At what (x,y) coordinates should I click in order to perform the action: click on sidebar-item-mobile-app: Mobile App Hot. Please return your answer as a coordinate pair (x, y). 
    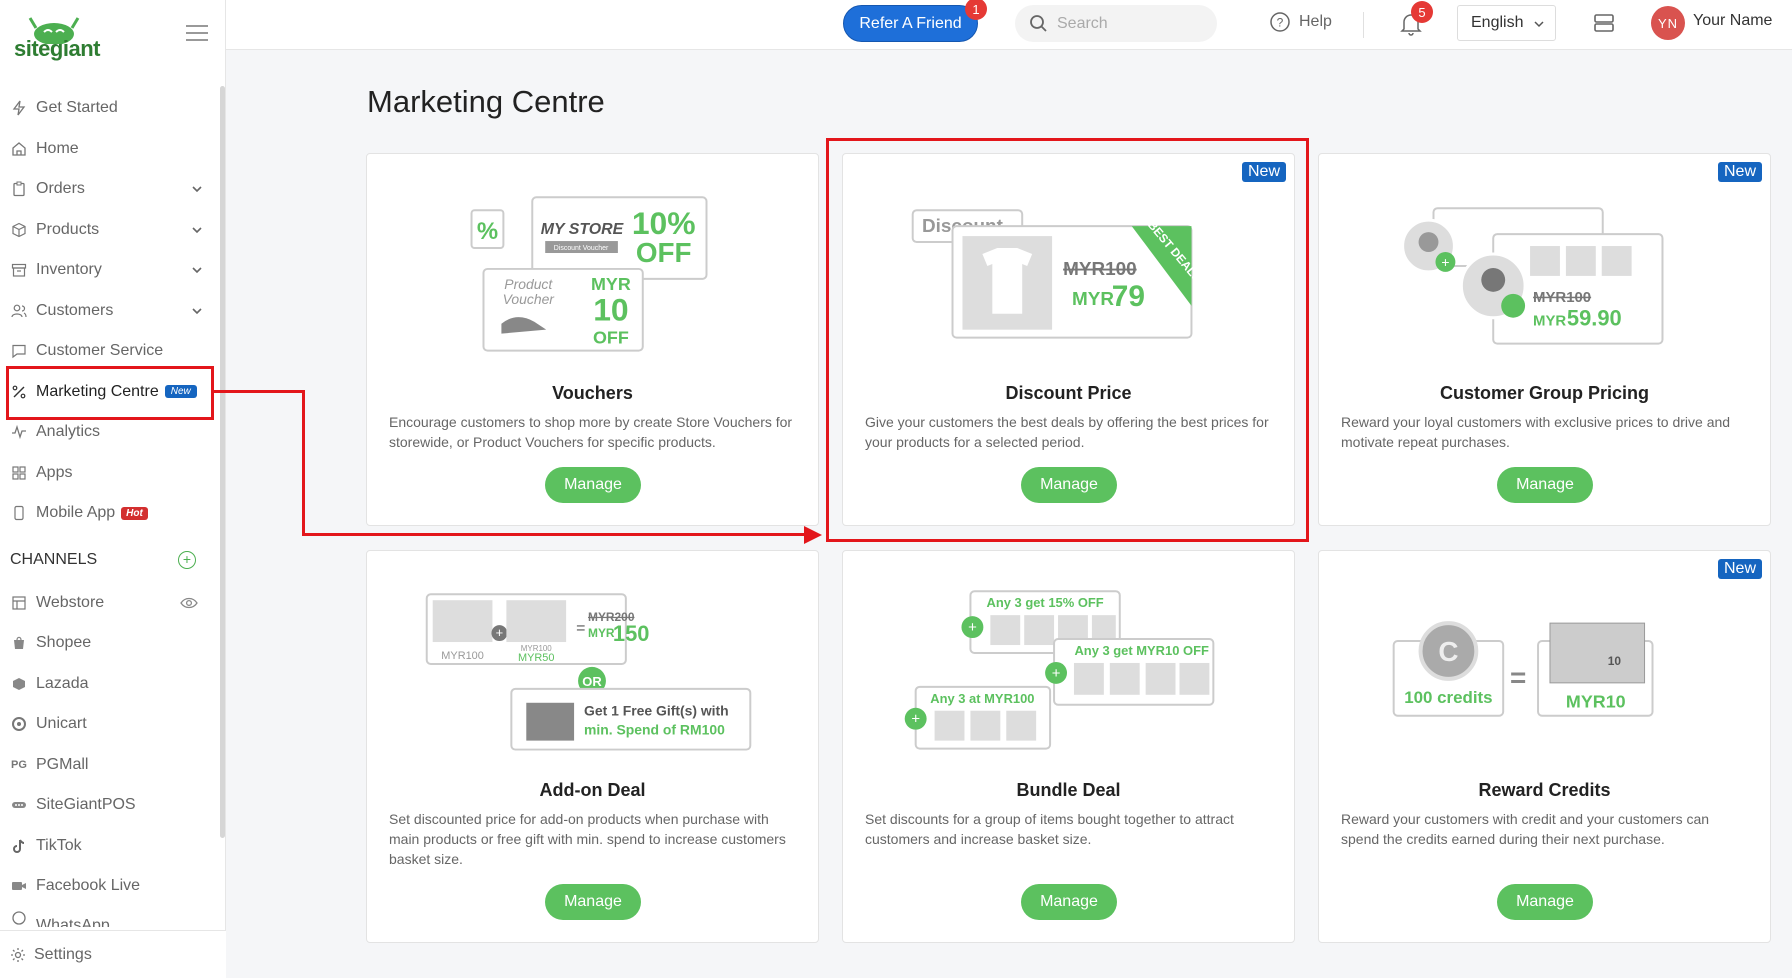
    Looking at the image, I should click on (110, 513).